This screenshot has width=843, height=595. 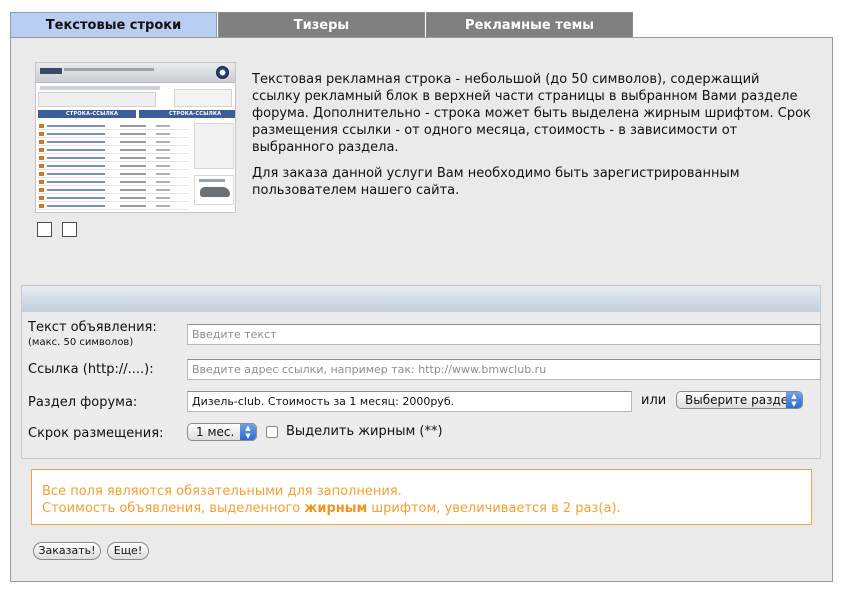 What do you see at coordinates (67, 551) in the screenshot?
I see `order-button: Заказать!` at bounding box center [67, 551].